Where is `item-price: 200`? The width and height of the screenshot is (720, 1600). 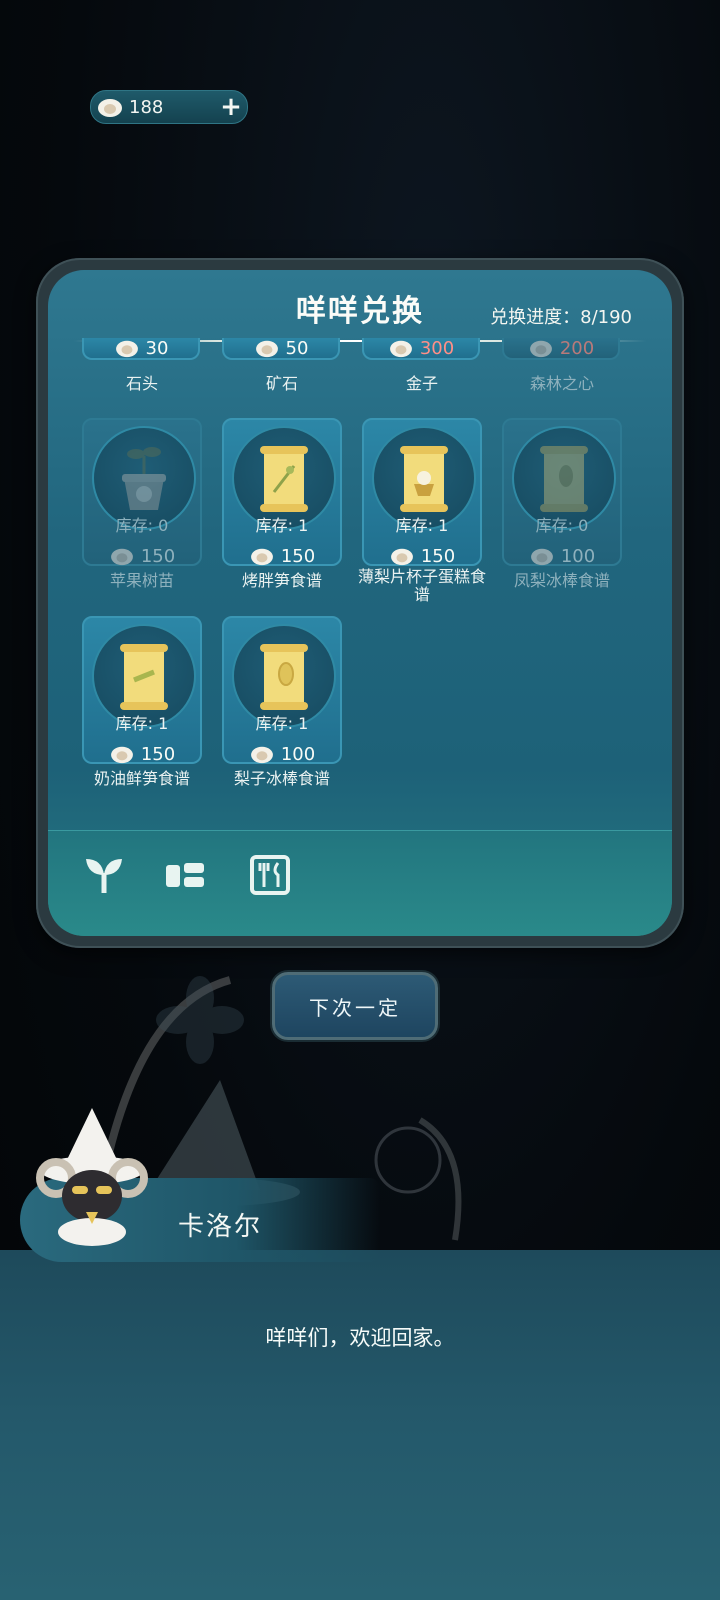 item-price: 200 is located at coordinates (577, 348).